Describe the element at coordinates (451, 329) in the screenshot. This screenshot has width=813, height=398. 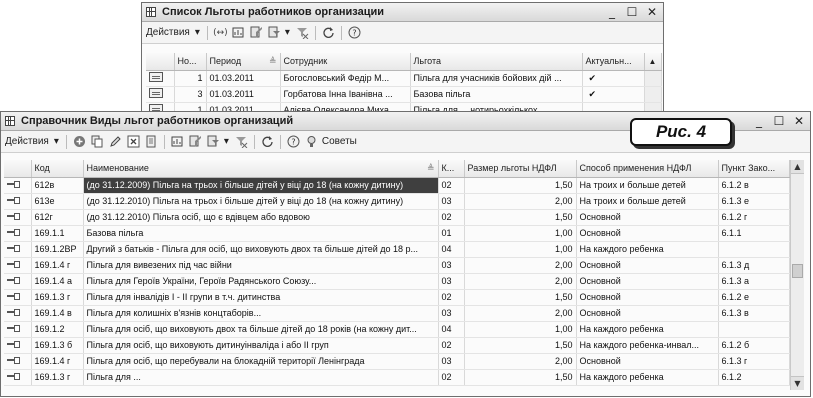
I see `cell-k: 04` at that location.